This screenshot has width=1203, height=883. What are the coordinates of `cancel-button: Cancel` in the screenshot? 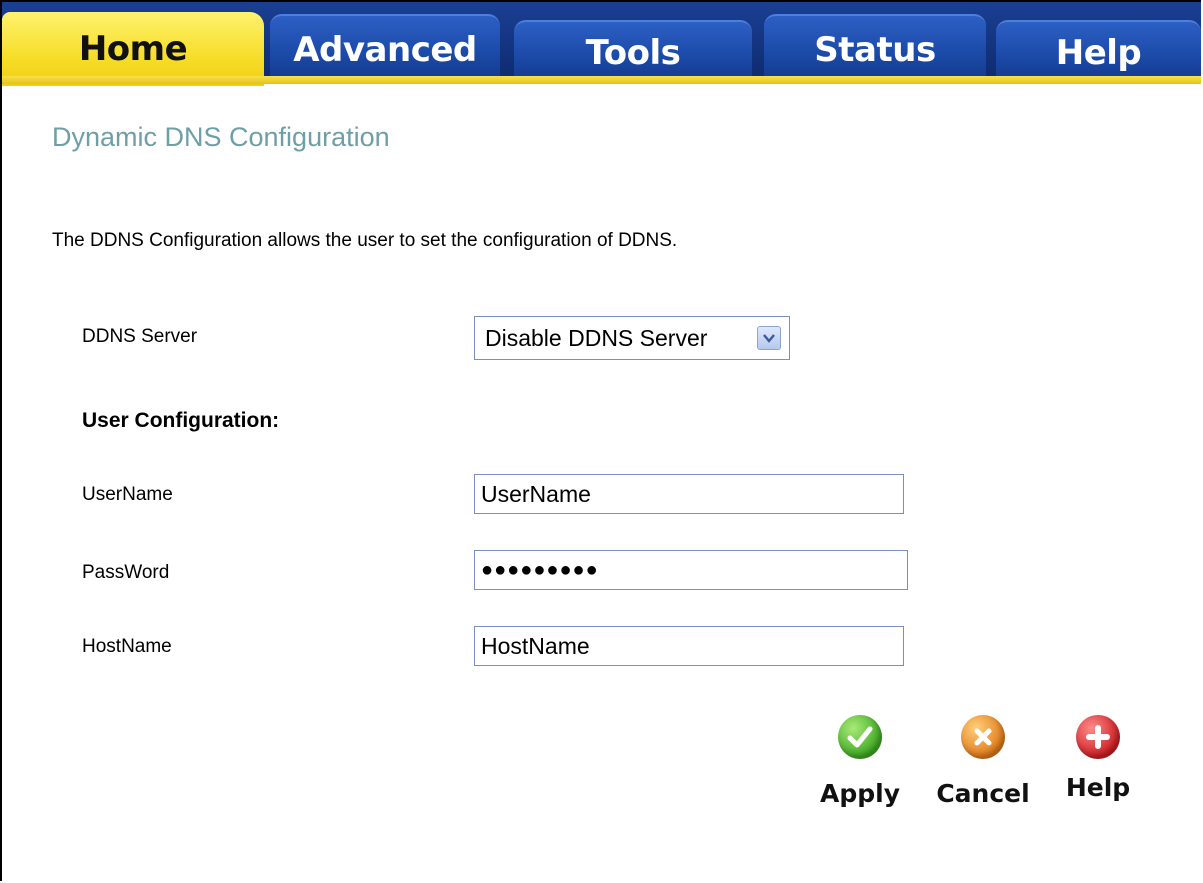 It's located at (983, 761).